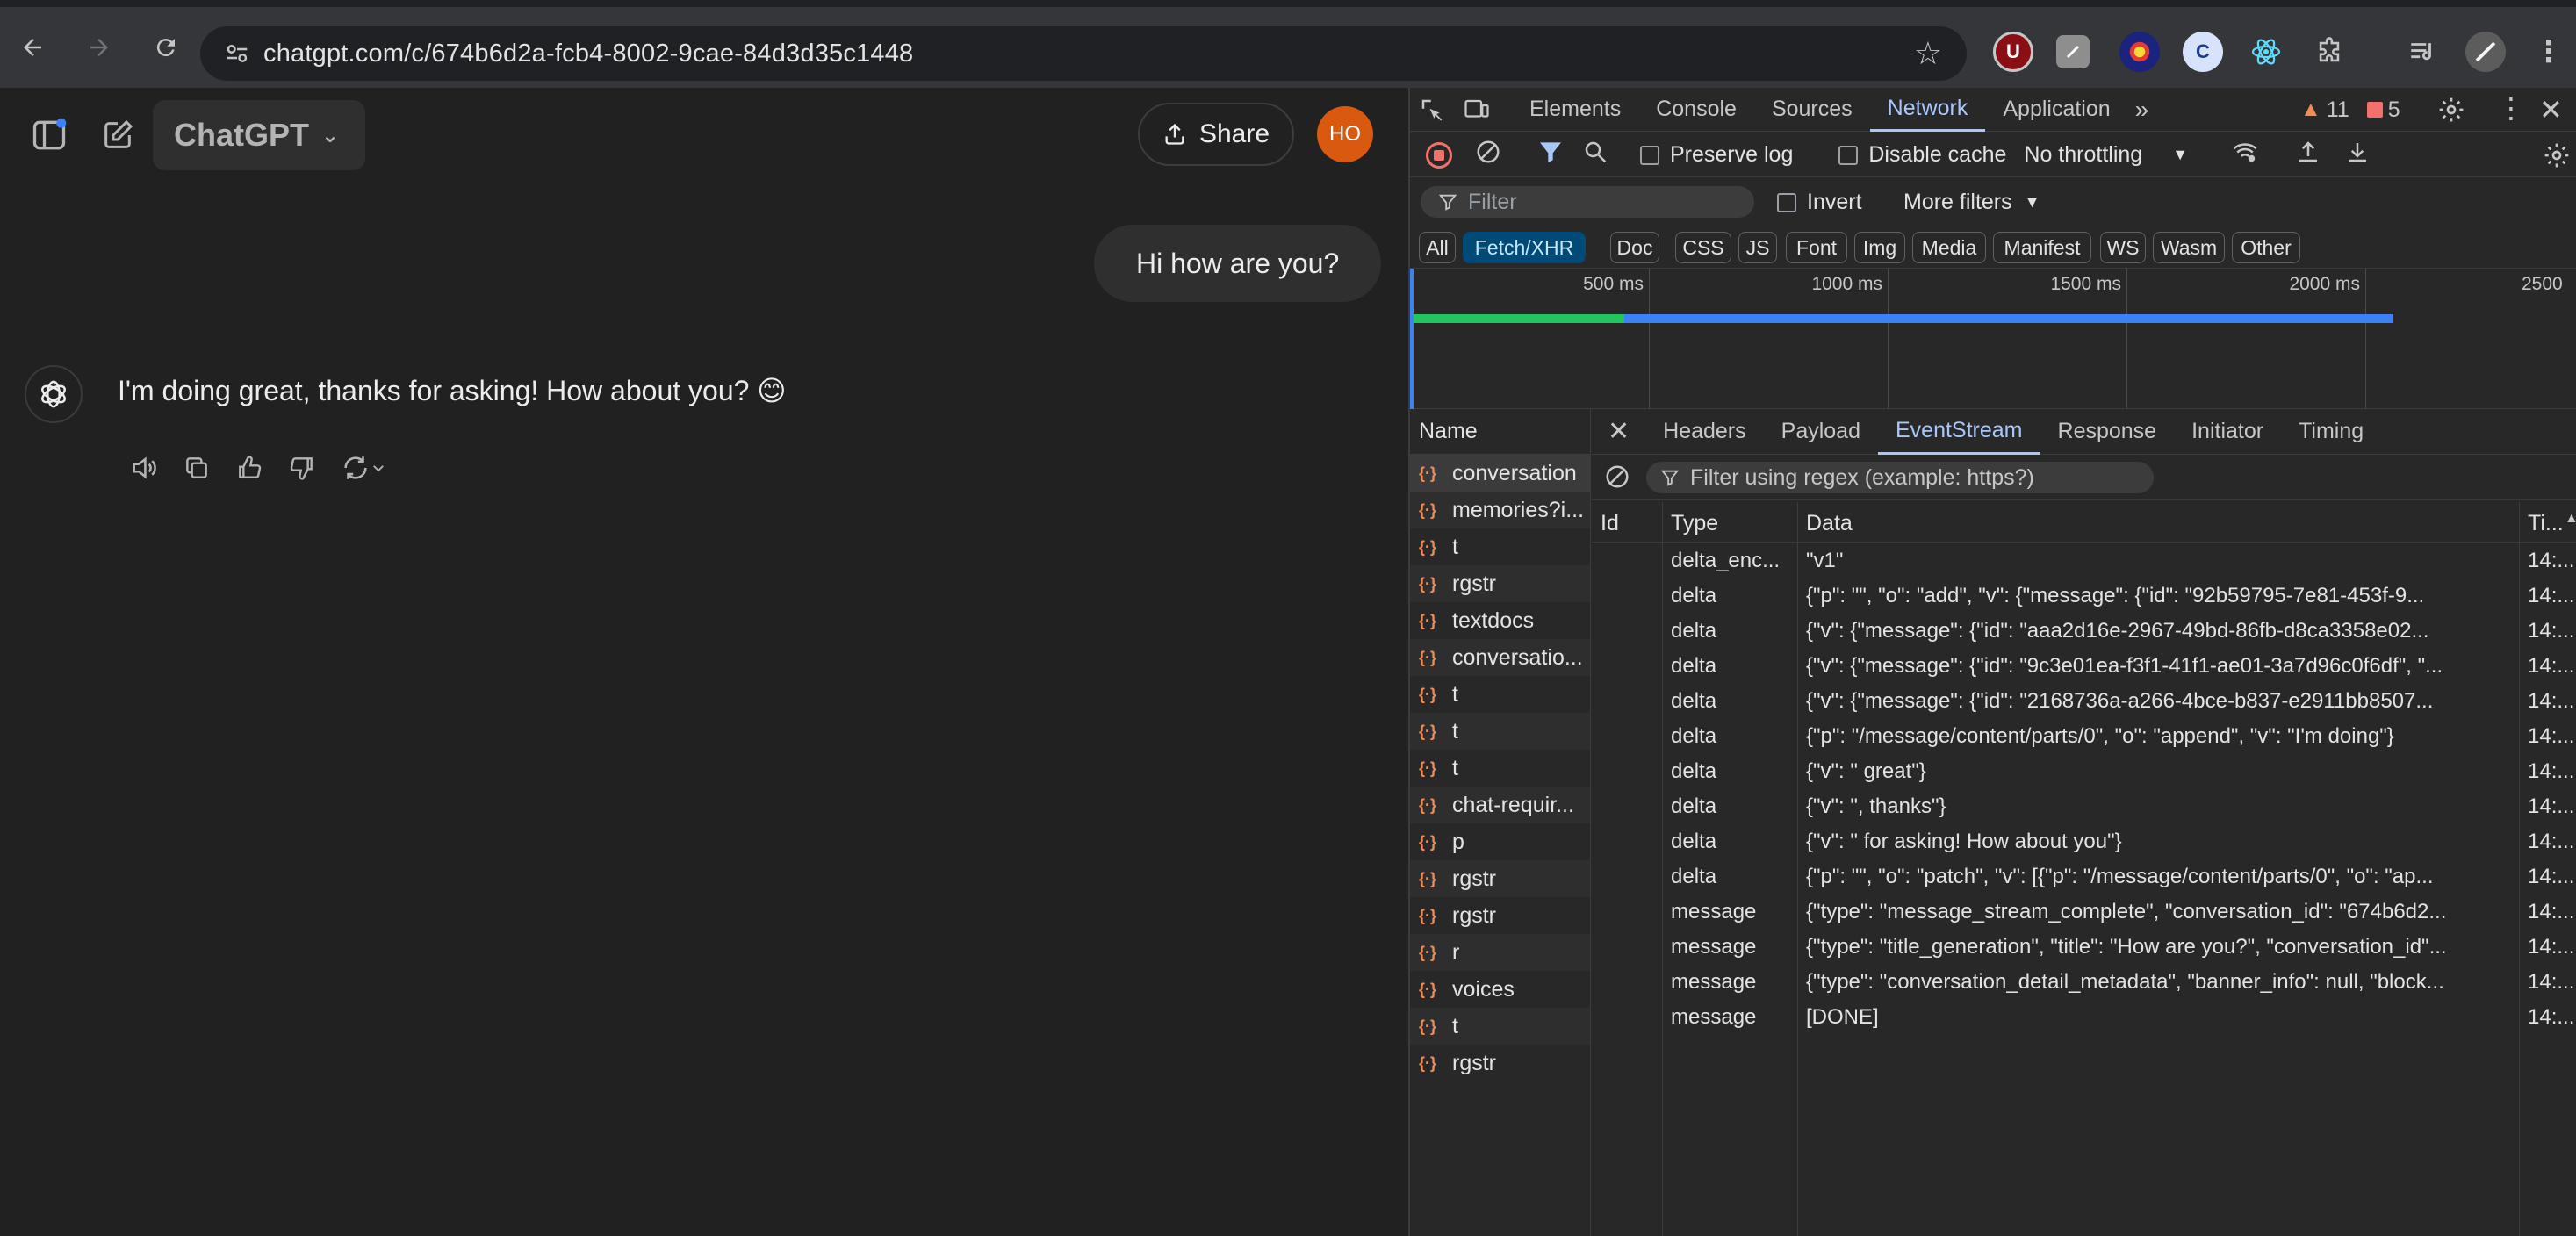  Describe the element at coordinates (2331, 432) in the screenshot. I see `tab-timing: Timing` at that location.